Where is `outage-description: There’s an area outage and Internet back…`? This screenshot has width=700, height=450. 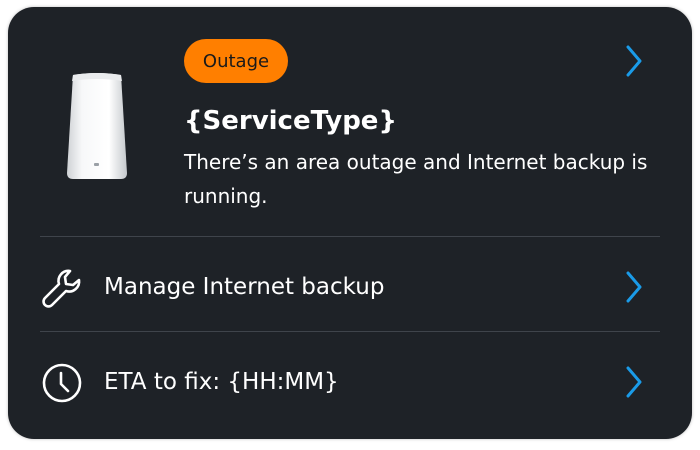 outage-description: There’s an area outage and Internet back… is located at coordinates (416, 179).